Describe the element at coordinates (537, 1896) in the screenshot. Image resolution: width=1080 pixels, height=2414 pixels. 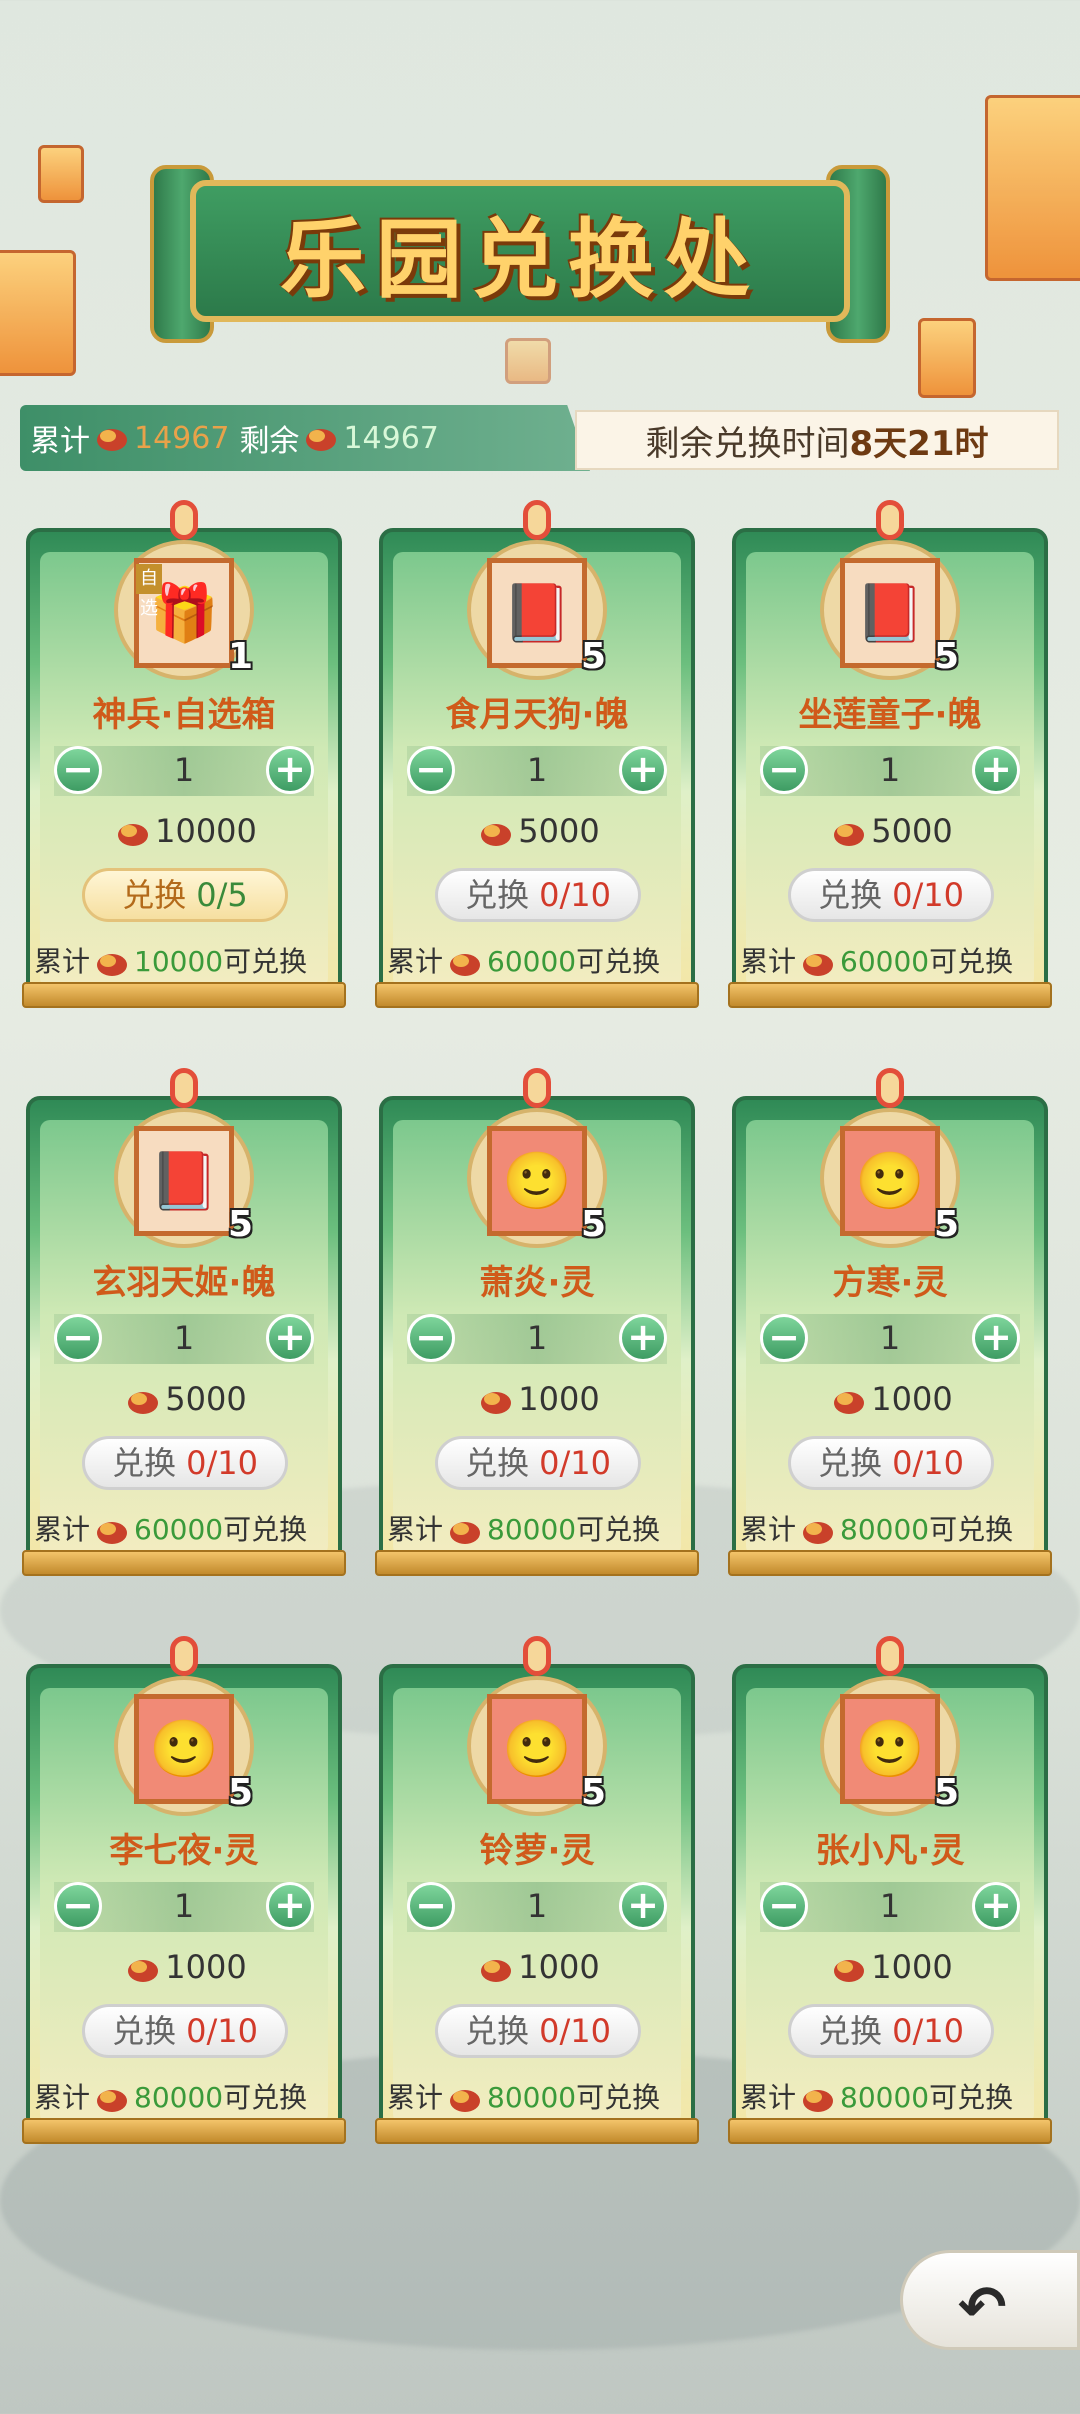
I see `exchange-item-card: 🙂 5 铃萝·灵 − 1 + 1000 兑换 0/10 累计 80000可兑换` at that location.